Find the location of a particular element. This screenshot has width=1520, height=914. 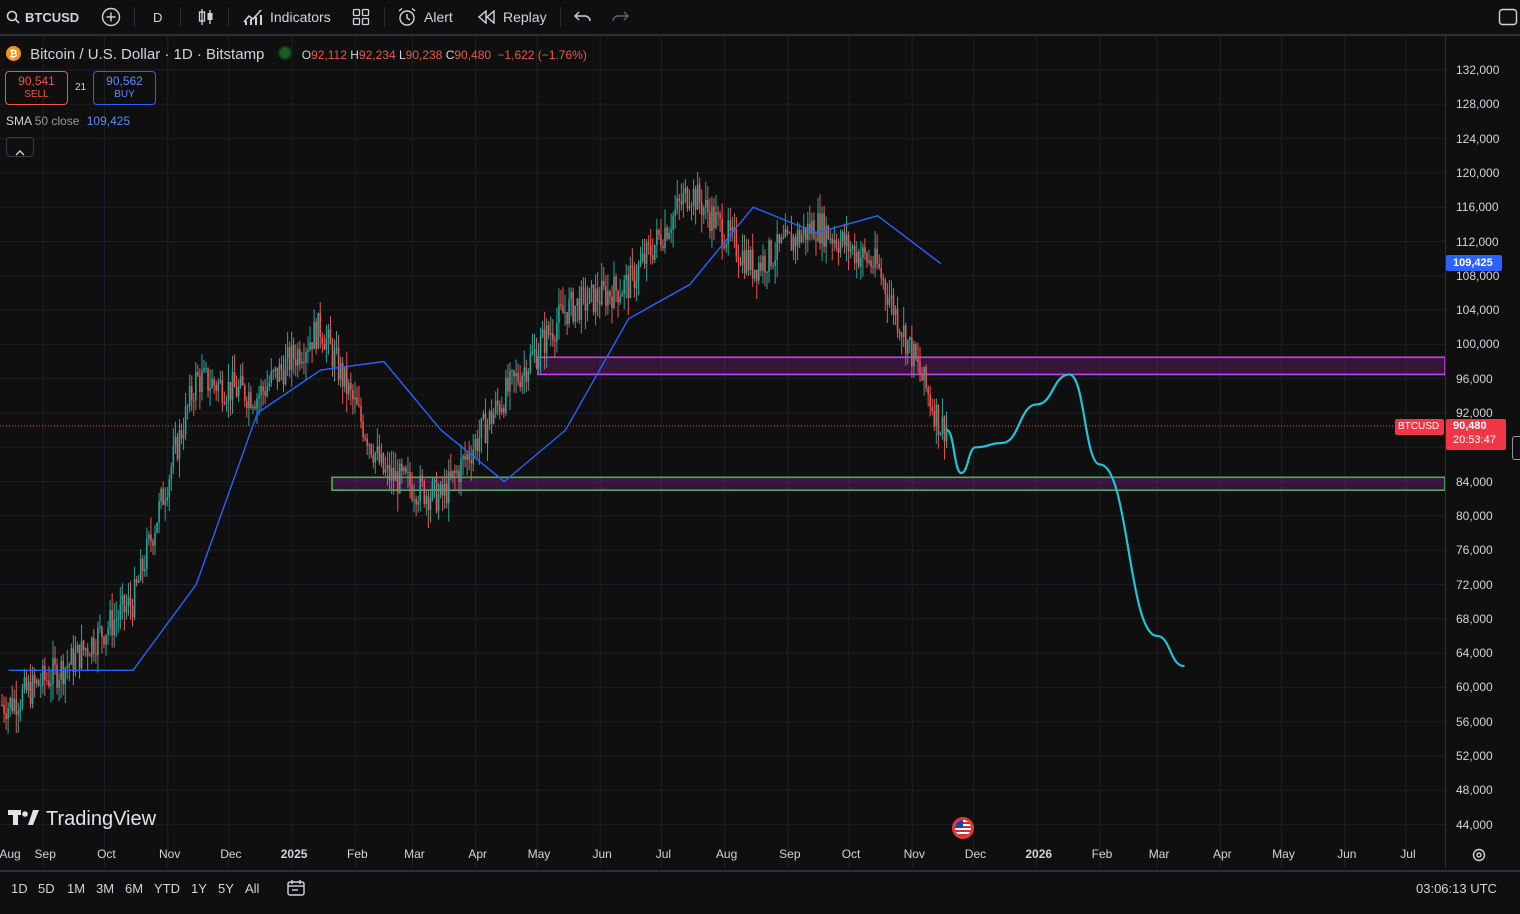

chart-settings-button is located at coordinates (1479, 857).